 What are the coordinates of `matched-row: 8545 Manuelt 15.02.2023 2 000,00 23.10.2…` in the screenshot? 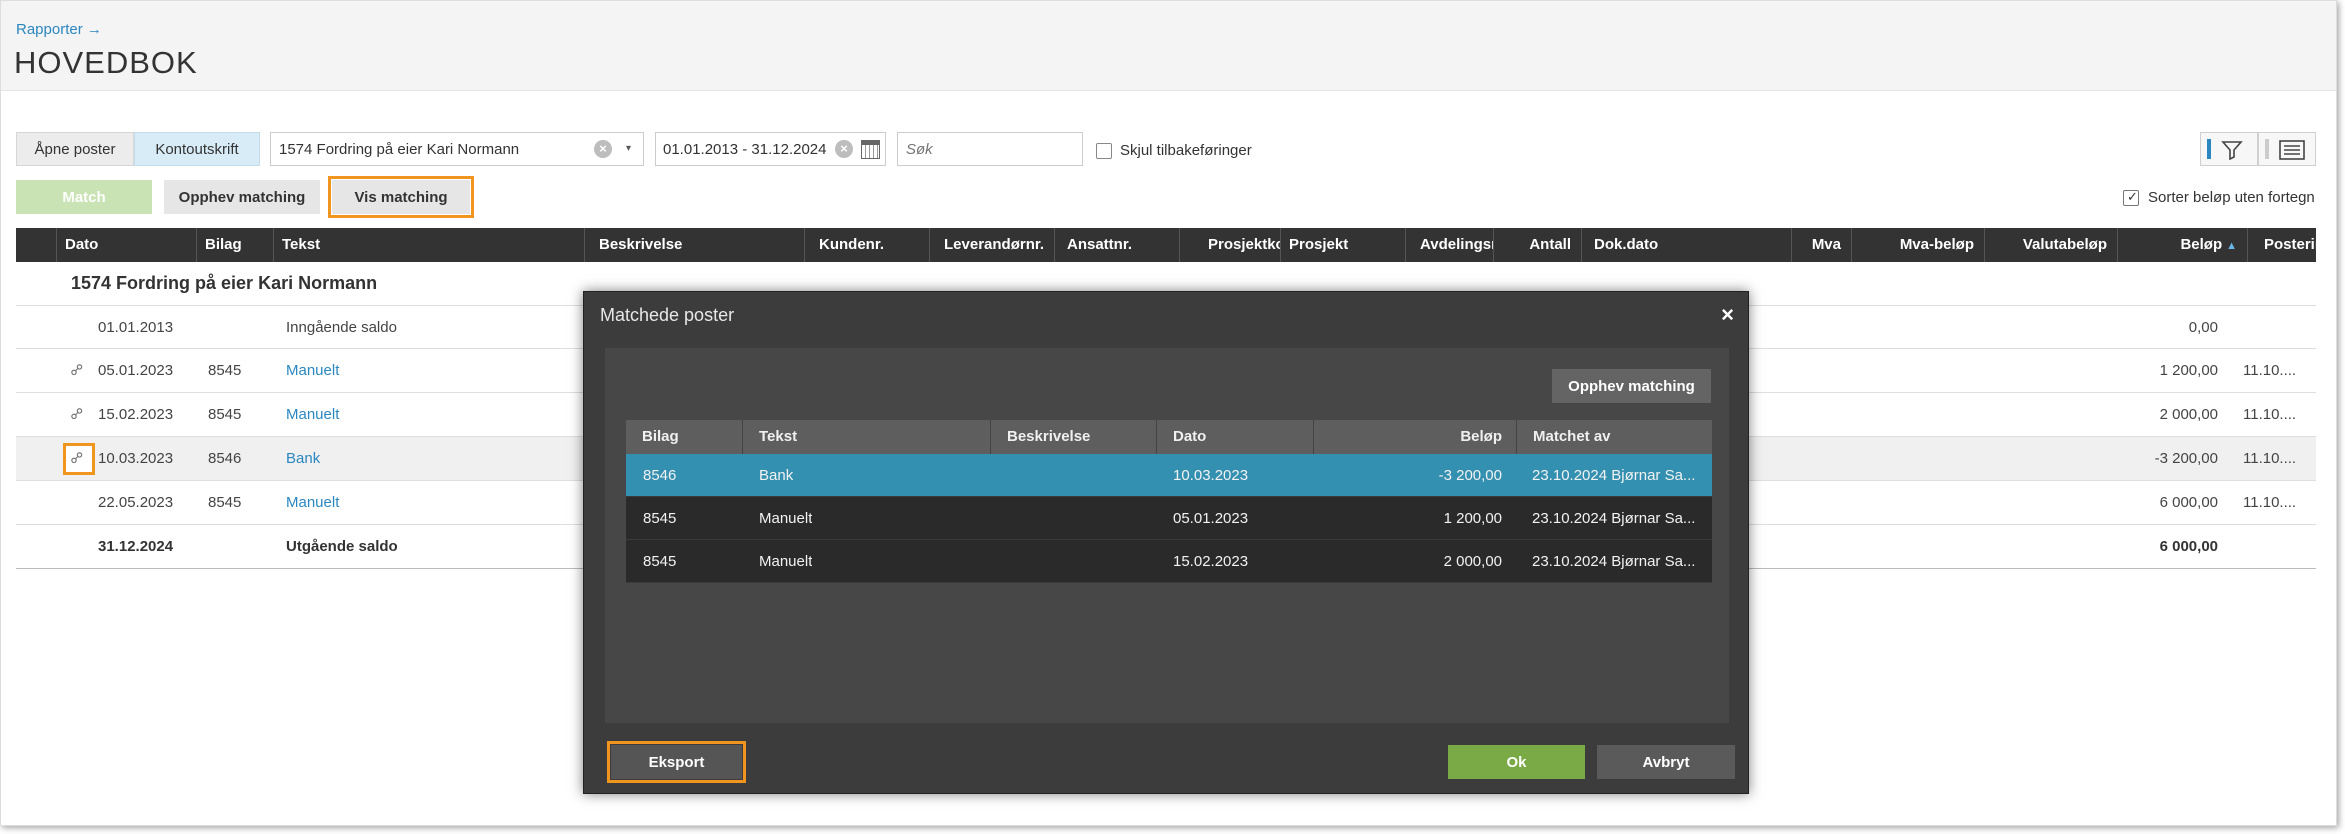 It's located at (1169, 561).